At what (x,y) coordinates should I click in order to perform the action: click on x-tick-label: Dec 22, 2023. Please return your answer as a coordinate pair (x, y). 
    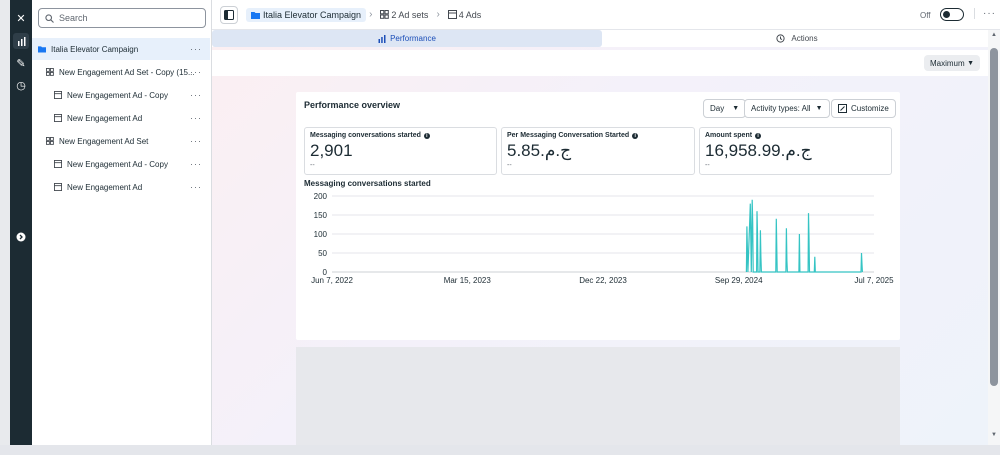
    Looking at the image, I should click on (603, 280).